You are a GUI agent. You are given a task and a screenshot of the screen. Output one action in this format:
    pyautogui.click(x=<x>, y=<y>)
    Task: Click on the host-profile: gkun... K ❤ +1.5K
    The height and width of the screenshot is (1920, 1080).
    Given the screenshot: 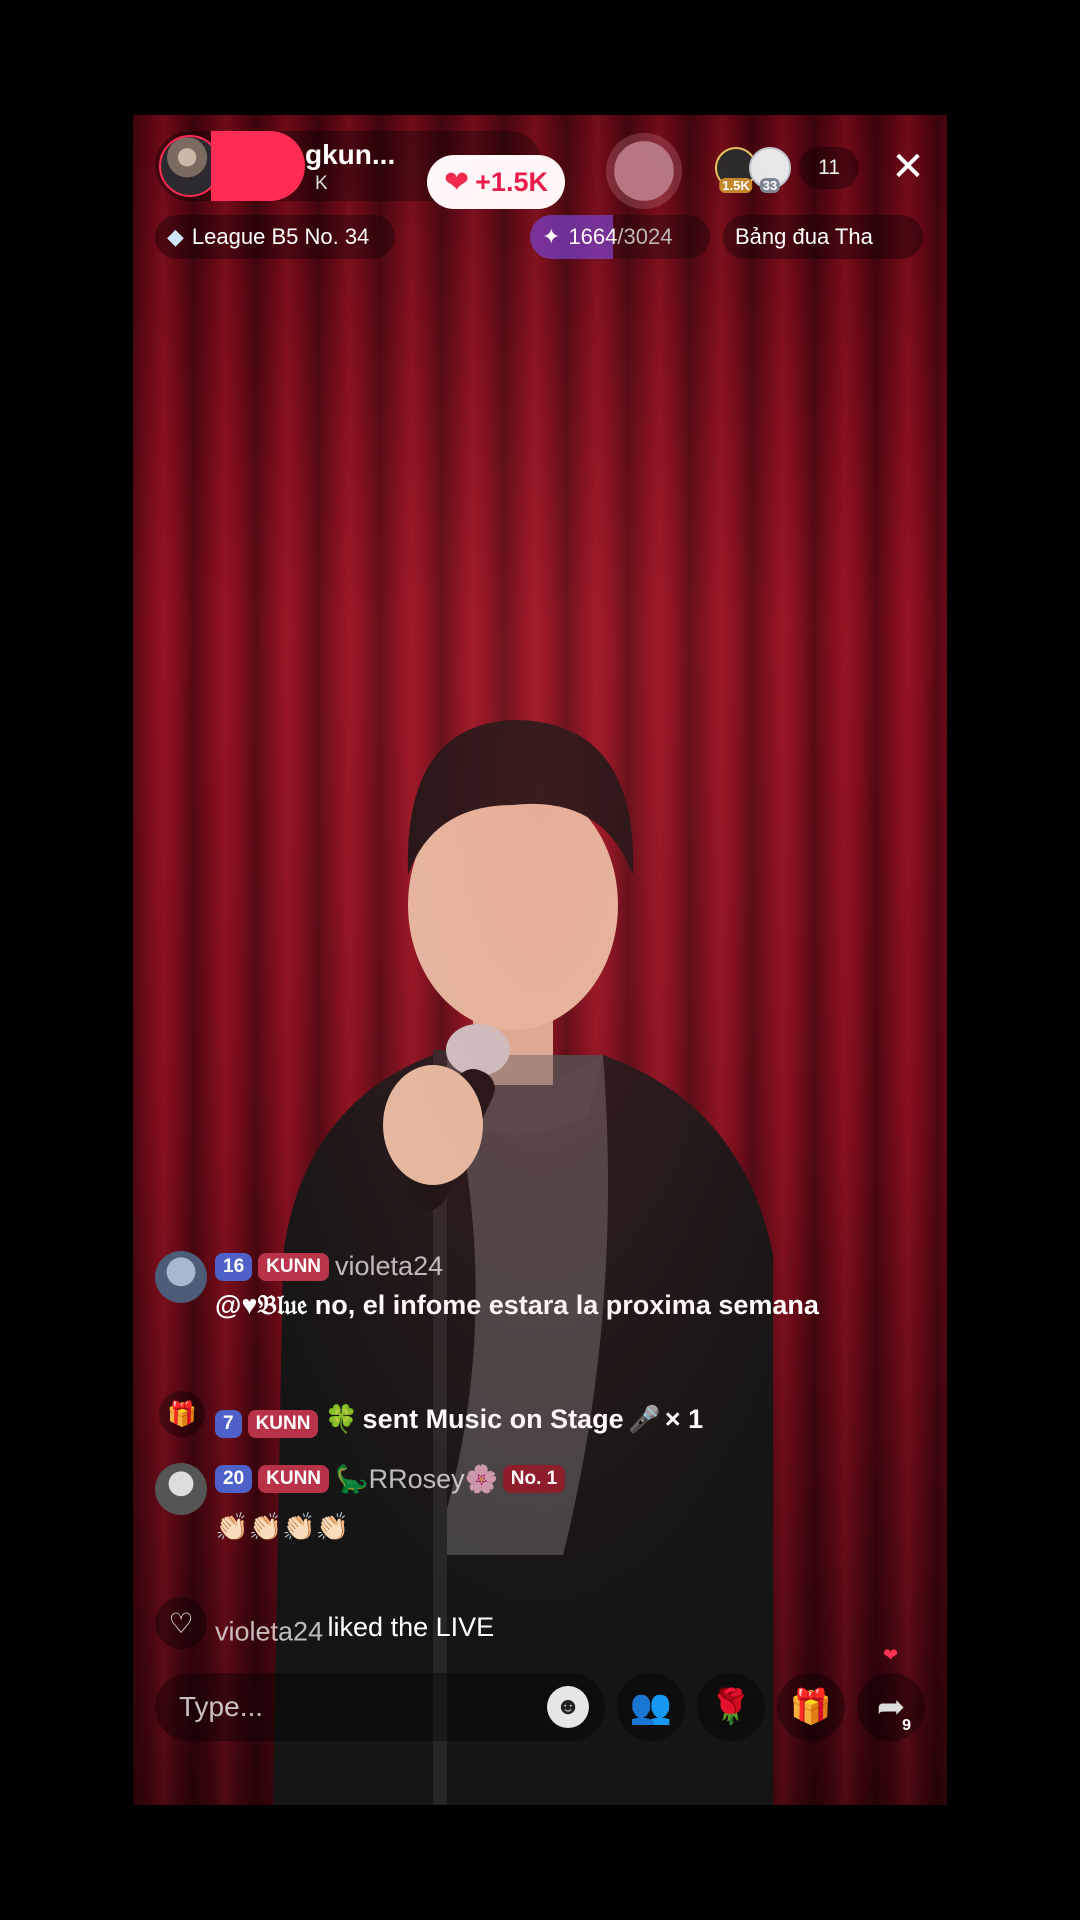 What is the action you would take?
    pyautogui.click(x=360, y=170)
    